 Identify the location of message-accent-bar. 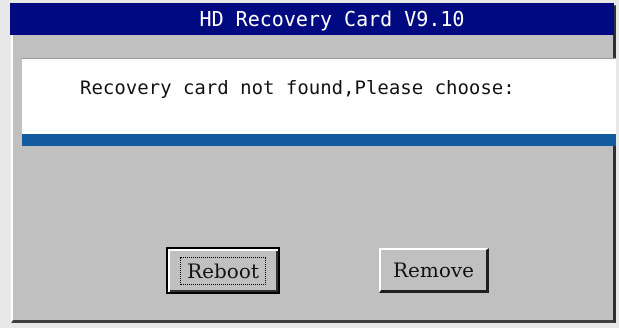
(319, 140).